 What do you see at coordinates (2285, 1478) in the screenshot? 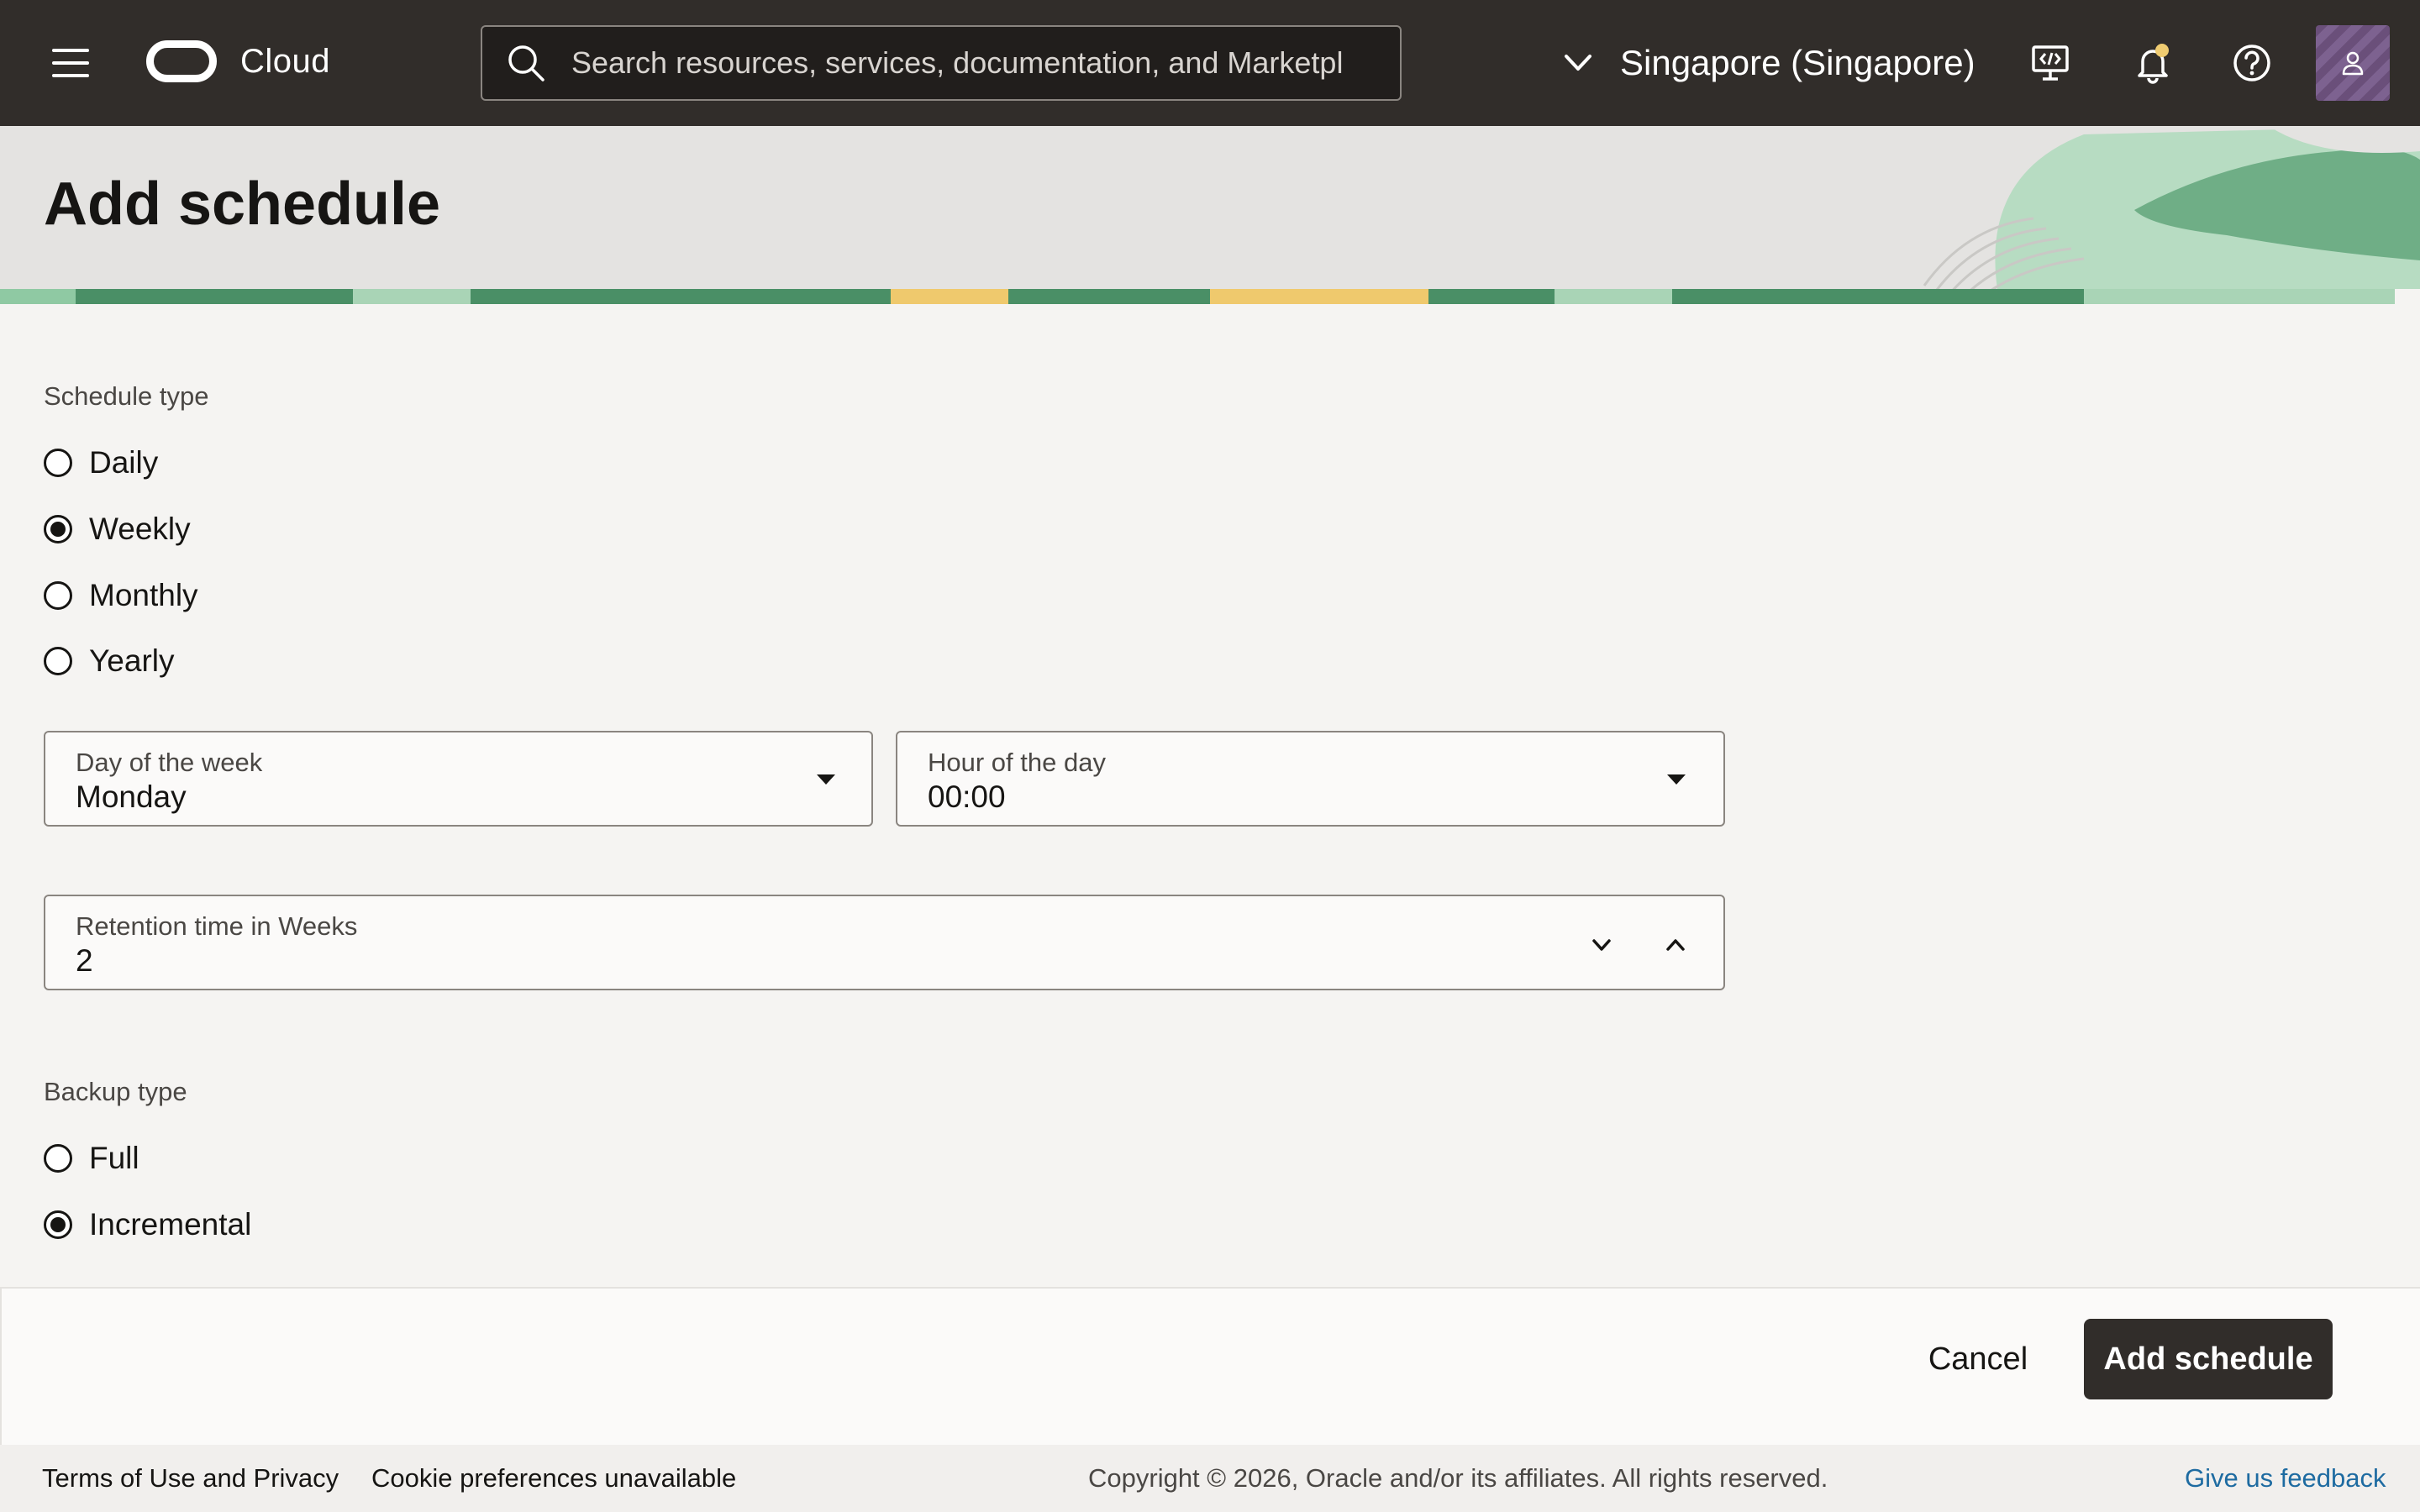
I see `give-feedback-link: Give us feedback` at bounding box center [2285, 1478].